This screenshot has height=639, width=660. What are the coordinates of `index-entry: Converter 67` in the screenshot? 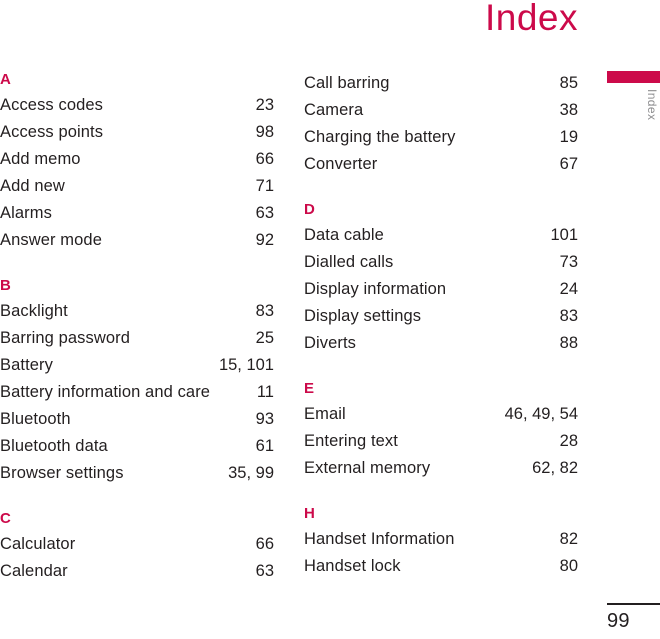 It's located at (441, 164).